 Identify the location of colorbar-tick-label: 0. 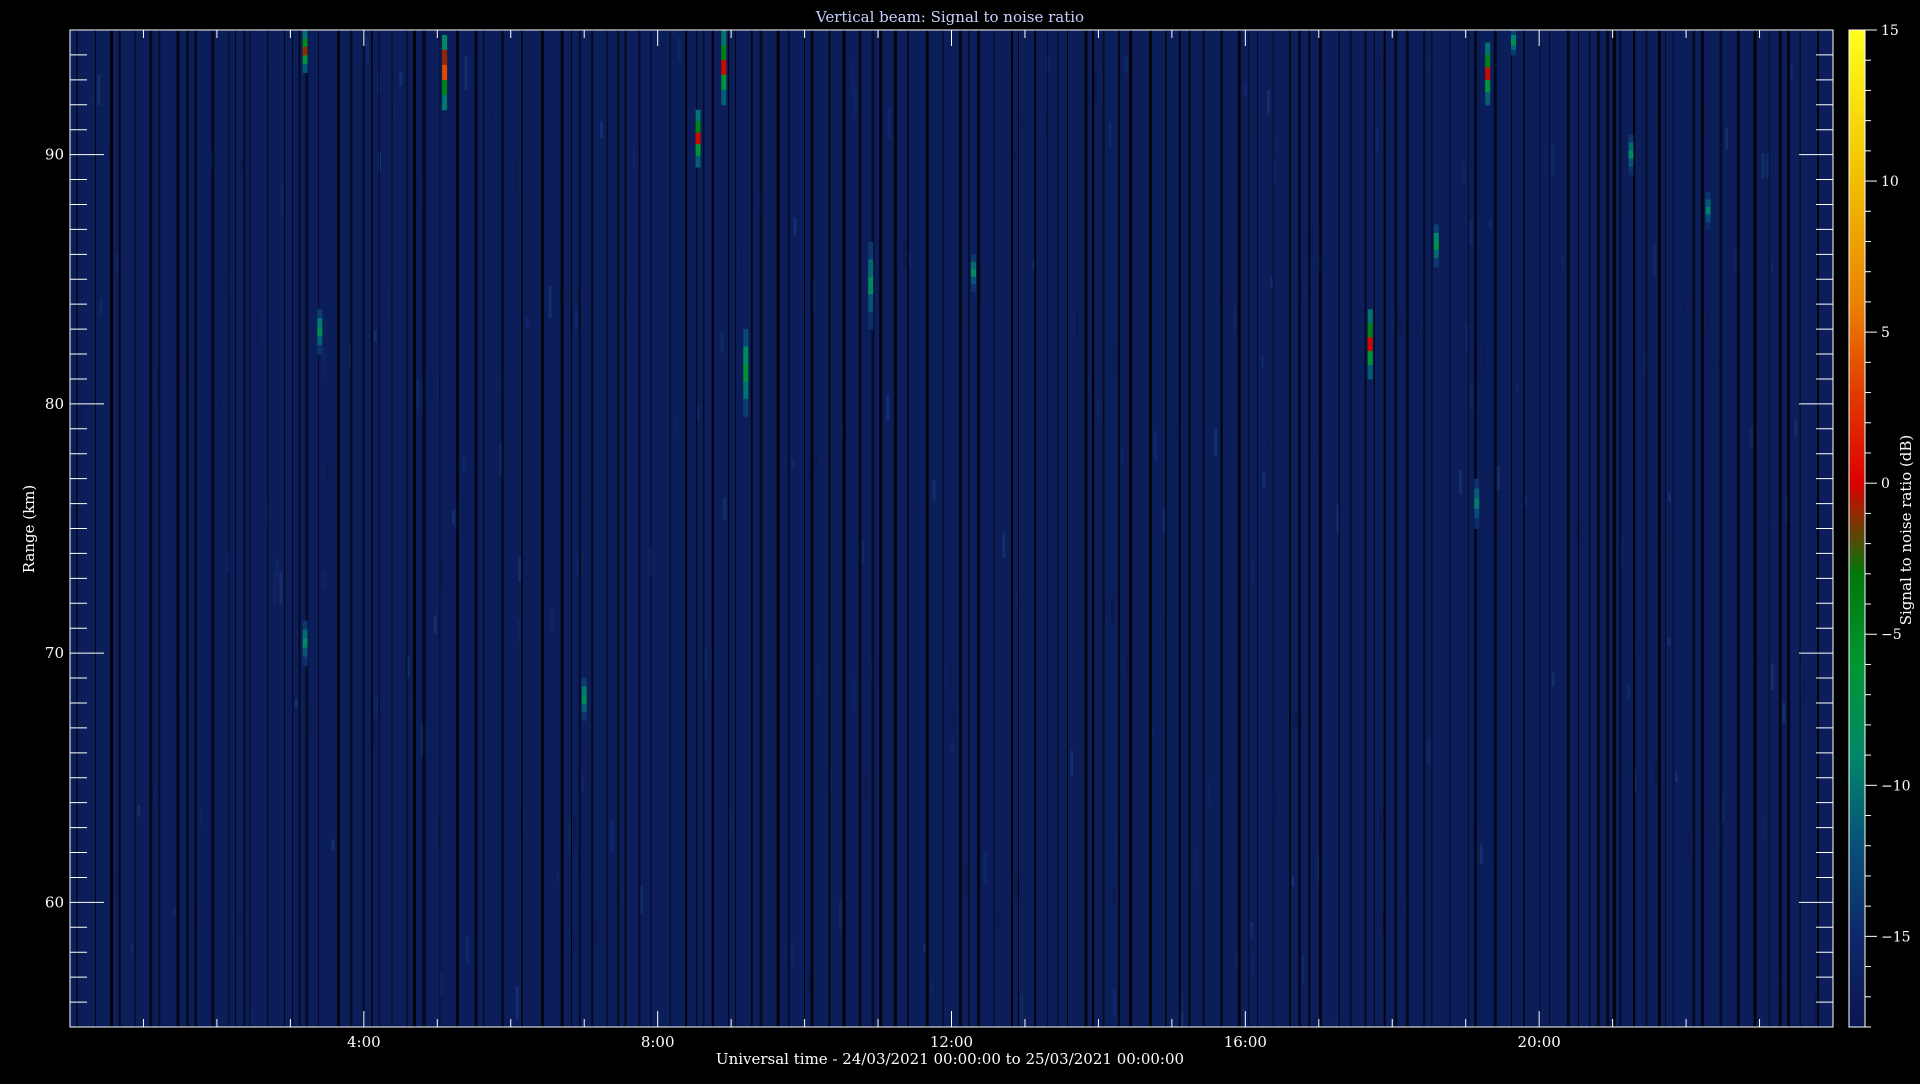
(1885, 484).